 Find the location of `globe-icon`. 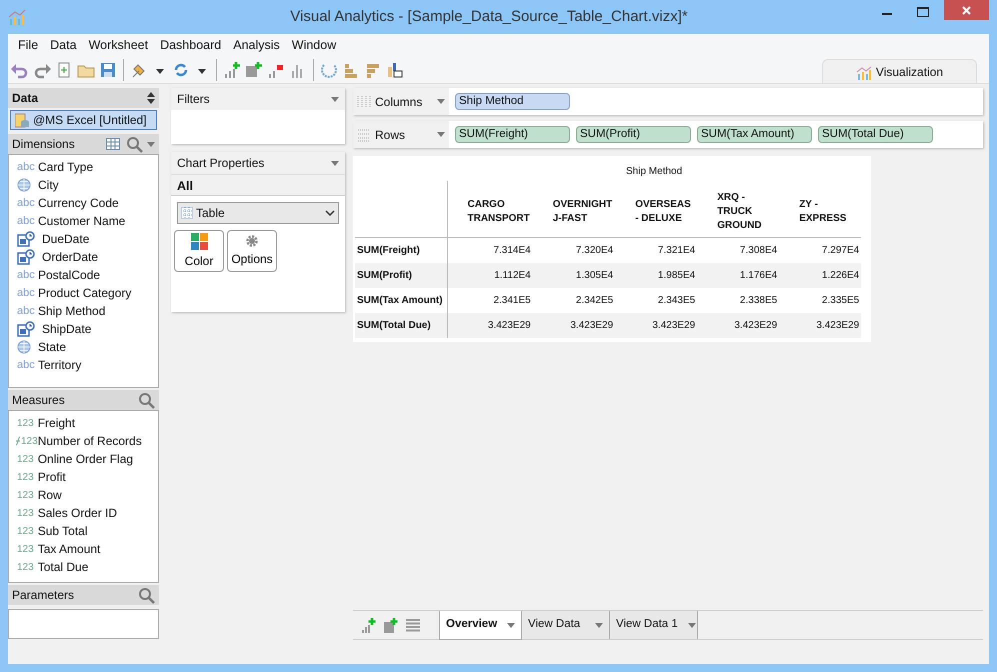

globe-icon is located at coordinates (24, 347).